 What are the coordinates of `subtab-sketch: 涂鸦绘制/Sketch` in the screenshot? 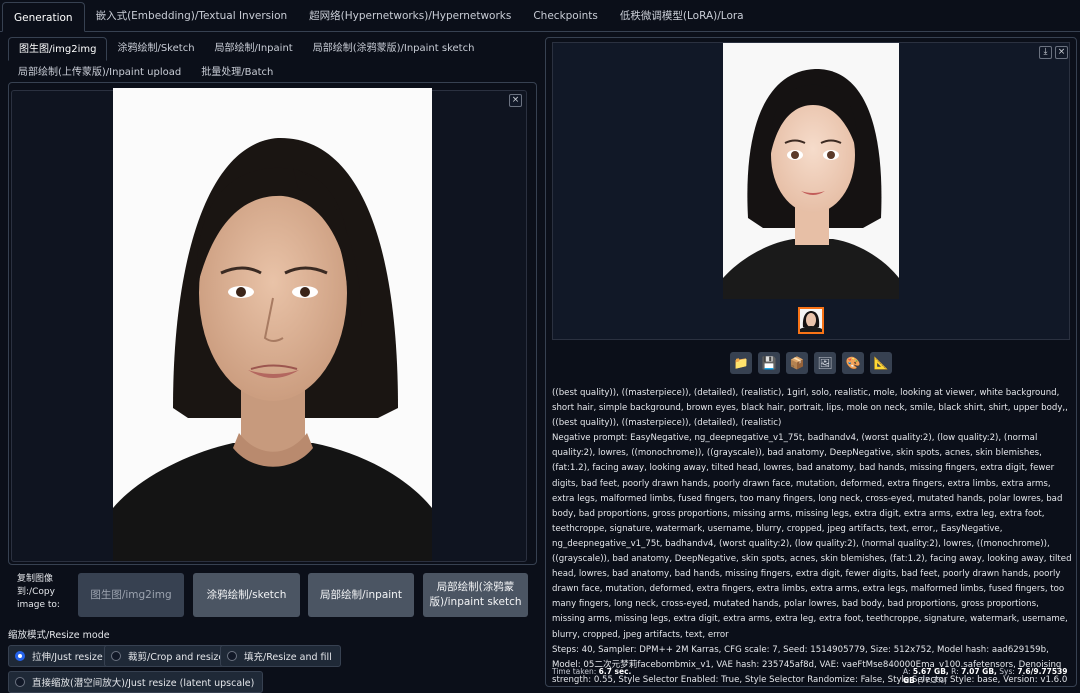 It's located at (155, 49).